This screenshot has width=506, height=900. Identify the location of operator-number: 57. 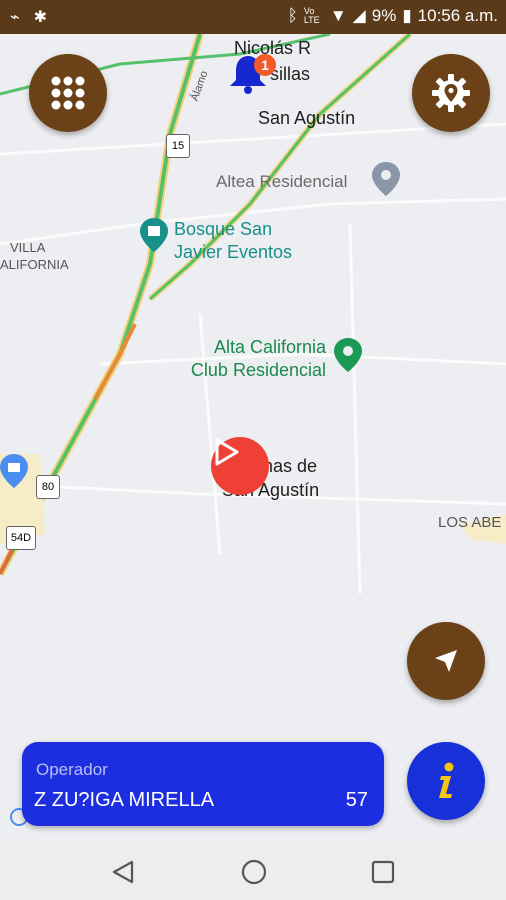
(356, 800).